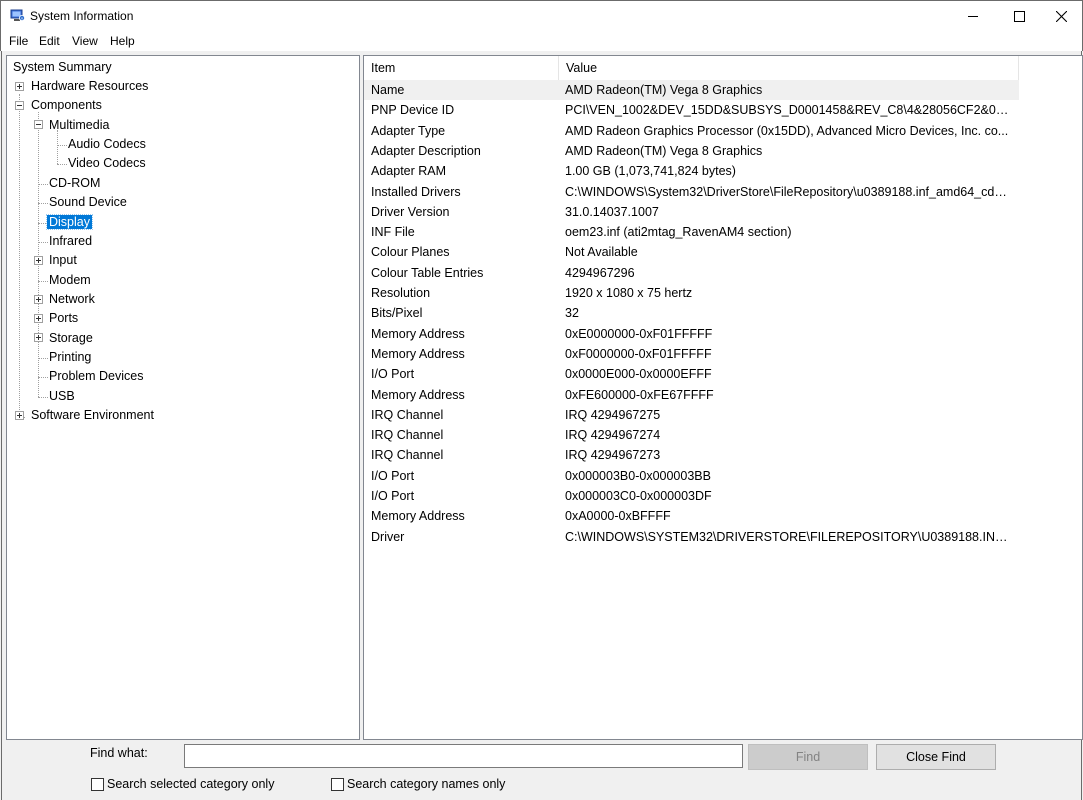 This screenshot has height=800, width=1083. Describe the element at coordinates (49, 41) in the screenshot. I see `menu-edit: Edit` at that location.